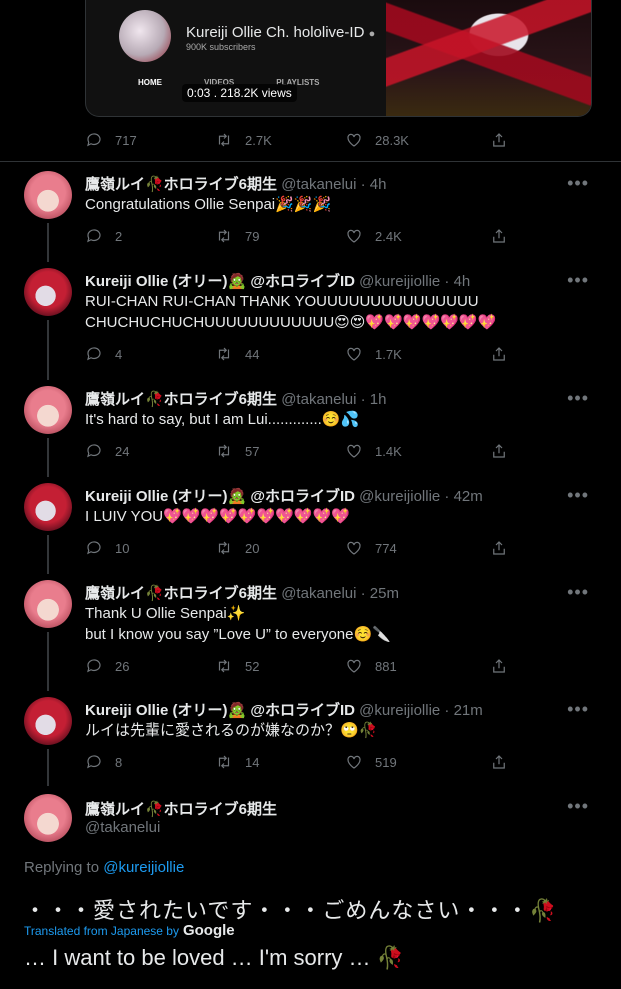 The width and height of the screenshot is (621, 989). What do you see at coordinates (421, 710) in the screenshot?
I see `author-handle-time: @kureijiollie · 21m` at bounding box center [421, 710].